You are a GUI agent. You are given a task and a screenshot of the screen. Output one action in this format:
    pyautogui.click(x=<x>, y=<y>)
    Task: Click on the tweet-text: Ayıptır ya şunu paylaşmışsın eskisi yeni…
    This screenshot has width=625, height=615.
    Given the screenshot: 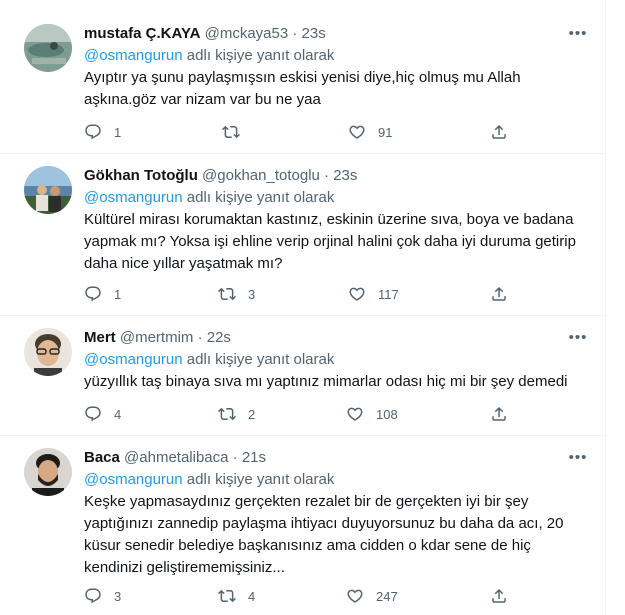 What is the action you would take?
    pyautogui.click(x=302, y=88)
    